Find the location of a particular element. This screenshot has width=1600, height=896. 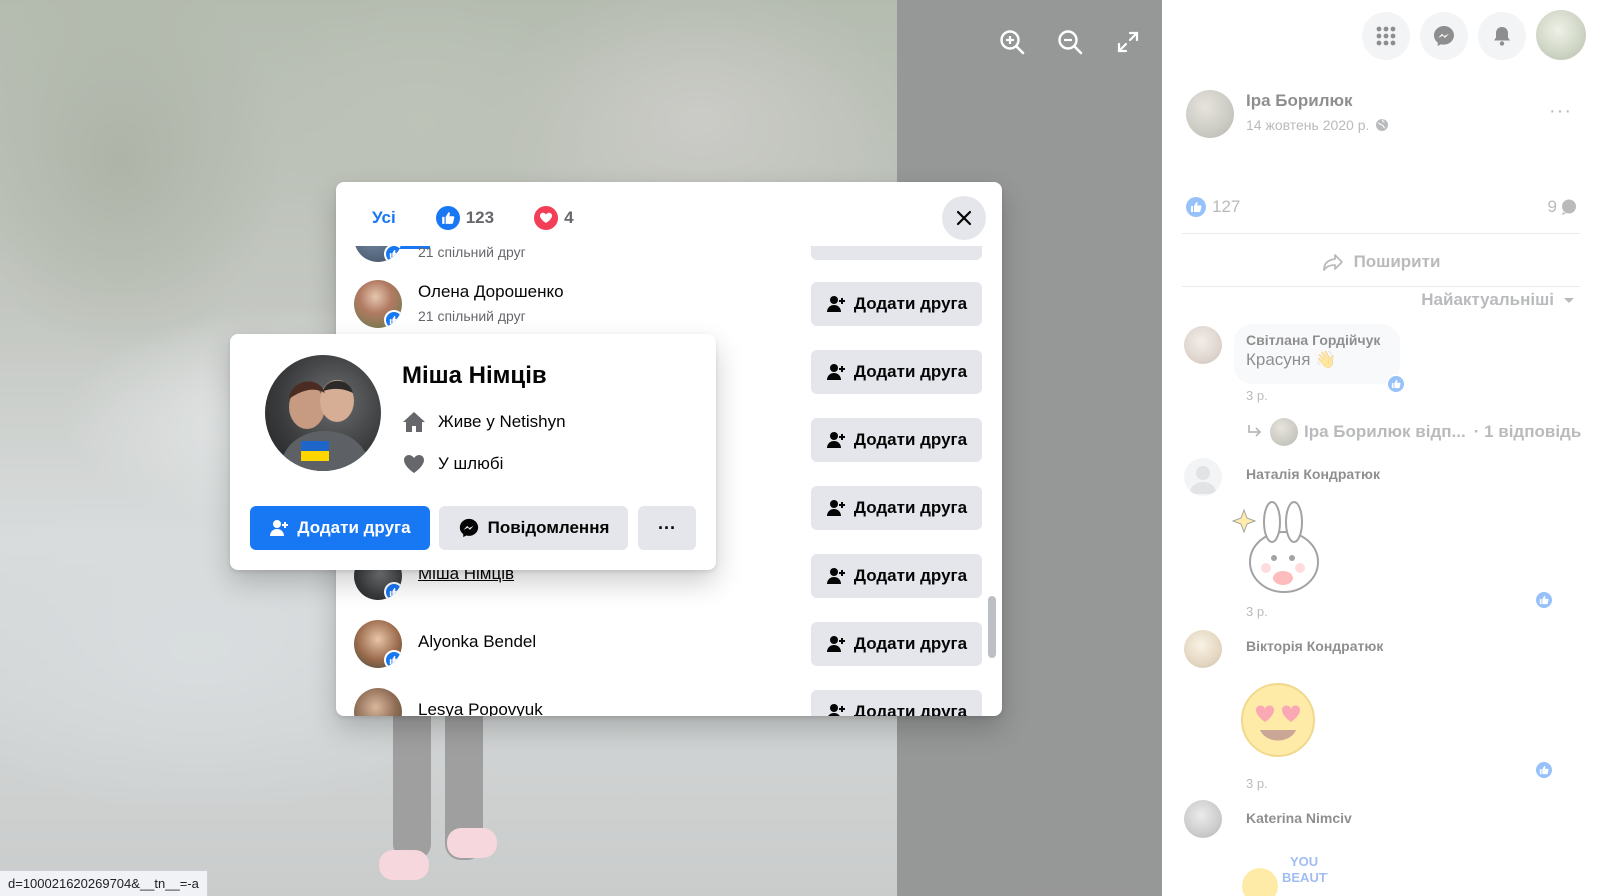

share-icon is located at coordinates (1332, 262).